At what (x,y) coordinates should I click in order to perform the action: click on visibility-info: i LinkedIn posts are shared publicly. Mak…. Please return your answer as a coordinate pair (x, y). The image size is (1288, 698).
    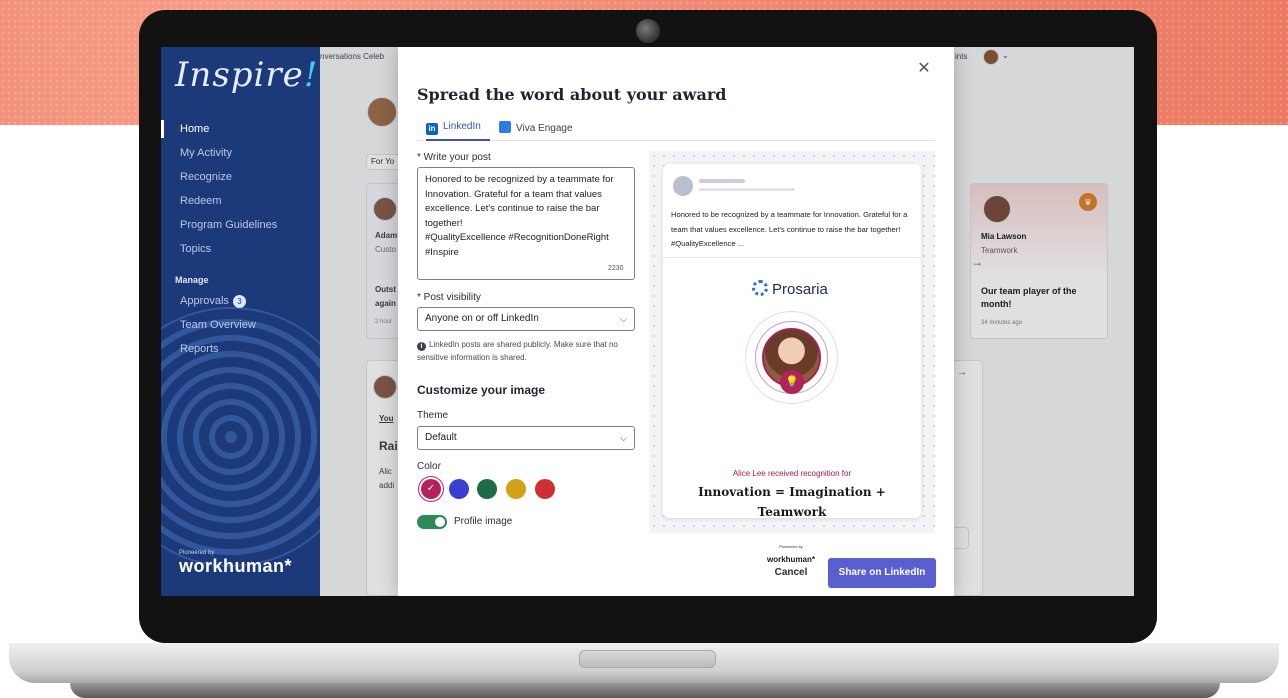
    Looking at the image, I should click on (527, 351).